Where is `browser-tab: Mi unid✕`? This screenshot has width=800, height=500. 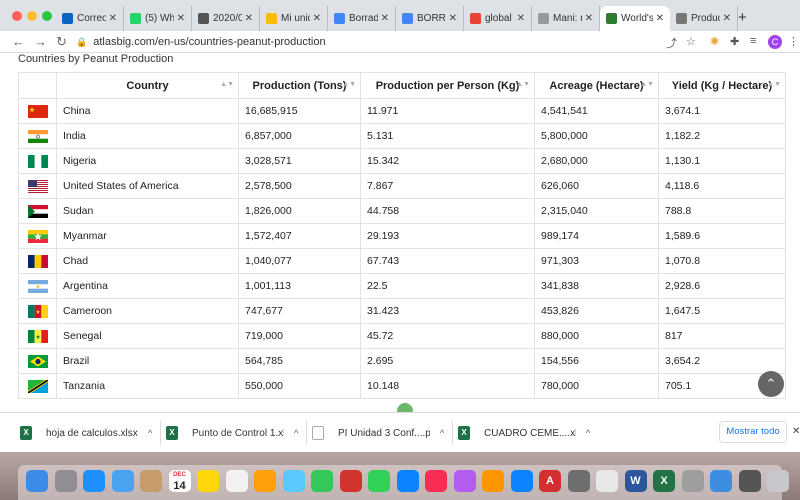 browser-tab: Mi unid✕ is located at coordinates (294, 18).